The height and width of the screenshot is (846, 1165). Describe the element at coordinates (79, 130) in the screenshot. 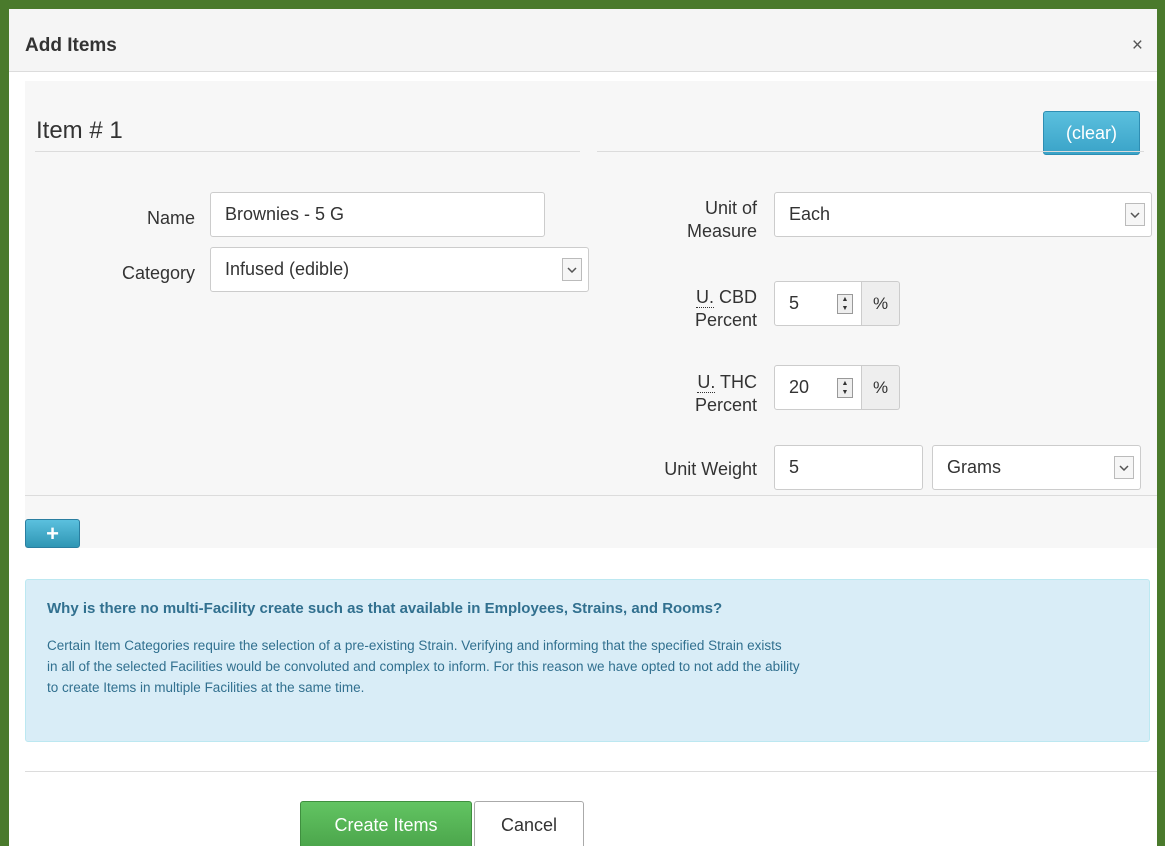

I see `item-heading: Item # 1` at that location.